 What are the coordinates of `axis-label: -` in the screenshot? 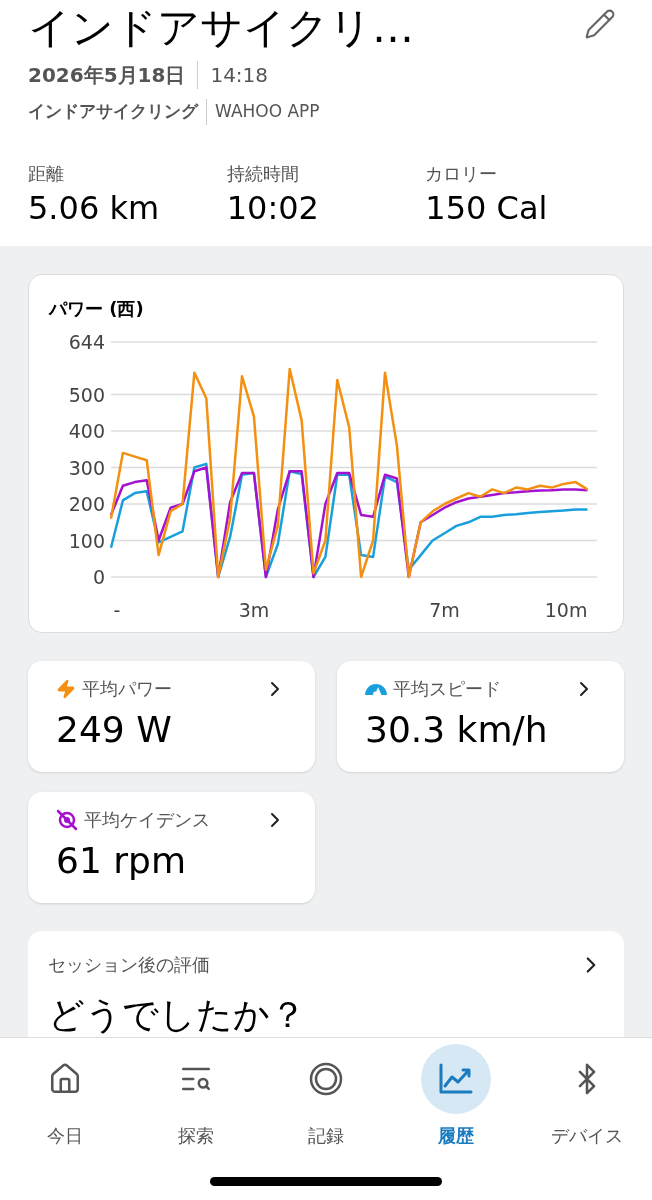 It's located at (117, 610).